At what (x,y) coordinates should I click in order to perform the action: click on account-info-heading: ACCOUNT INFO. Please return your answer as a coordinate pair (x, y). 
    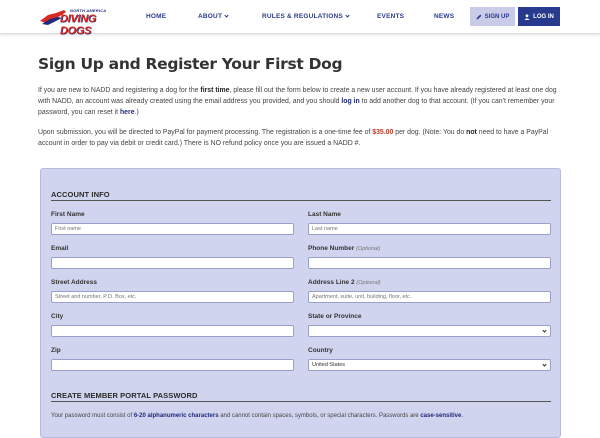
    Looking at the image, I should click on (80, 194).